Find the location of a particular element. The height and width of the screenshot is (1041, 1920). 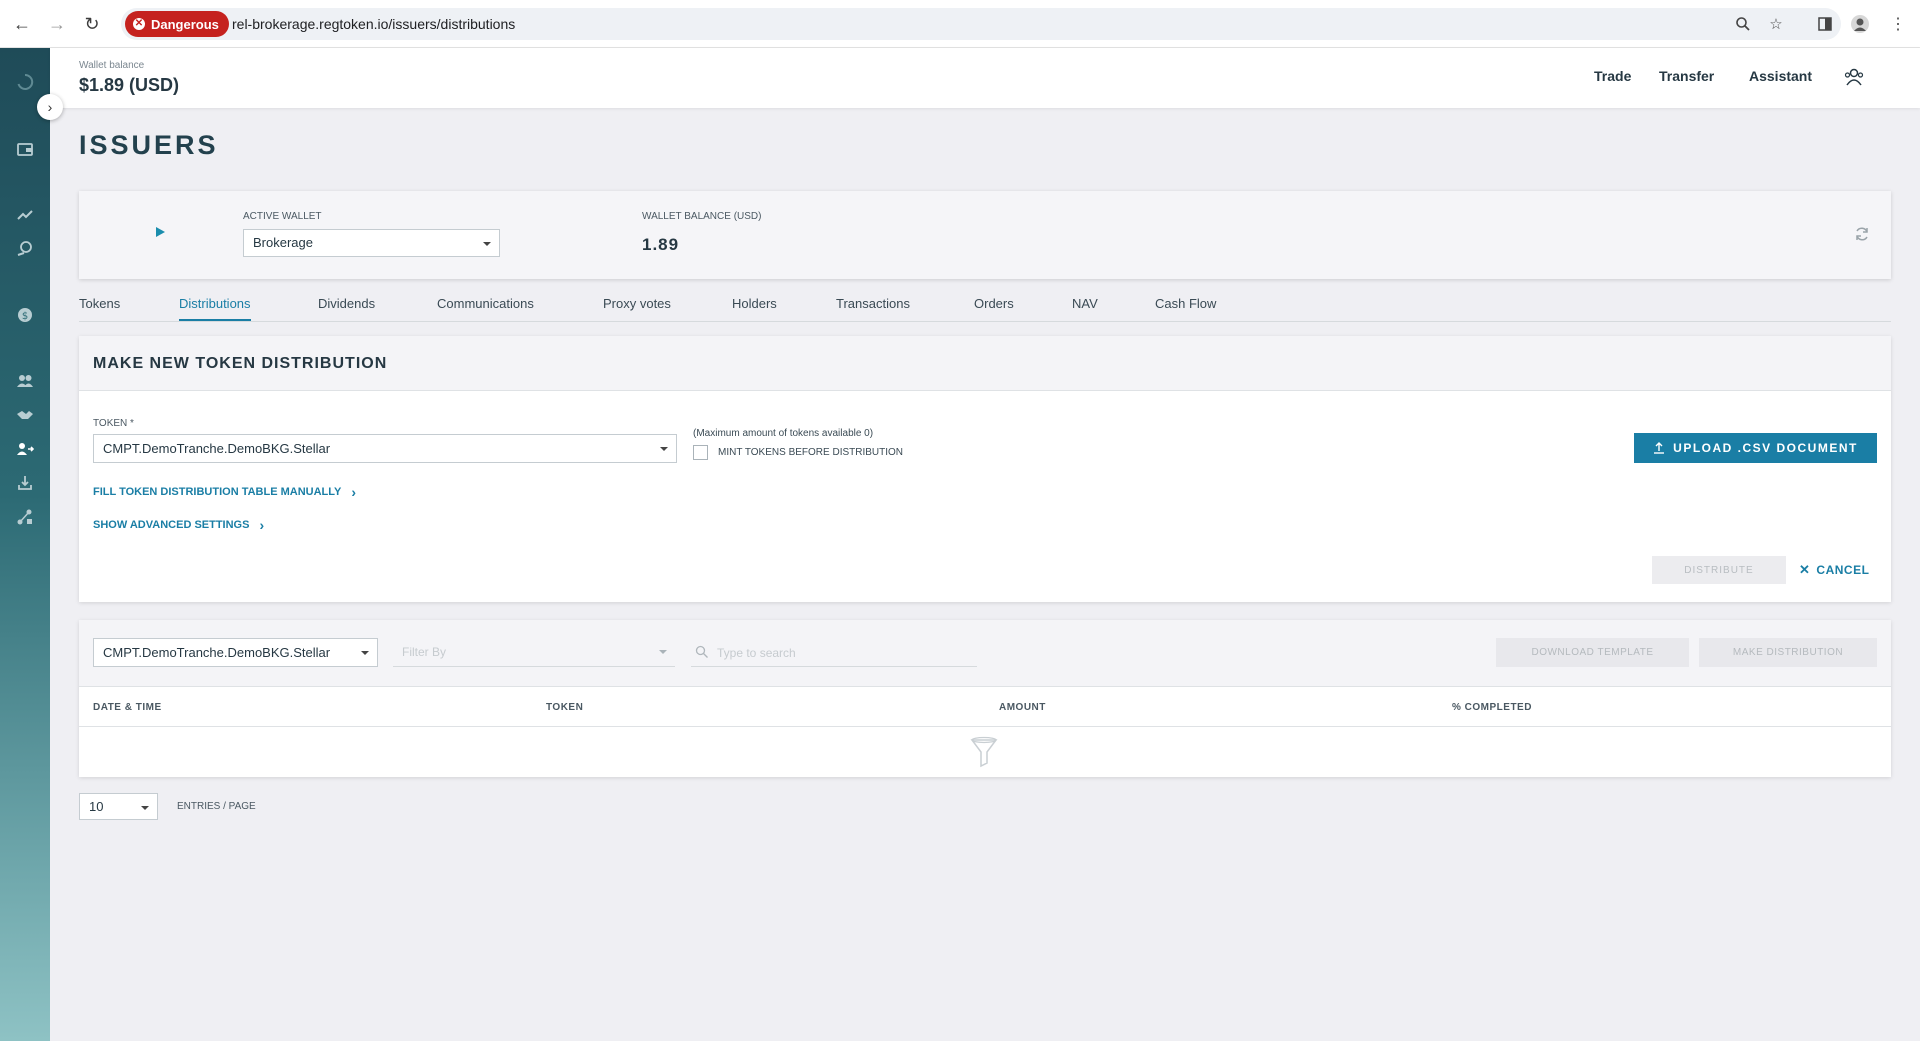

column-header-token: TOKEN is located at coordinates (564, 707).